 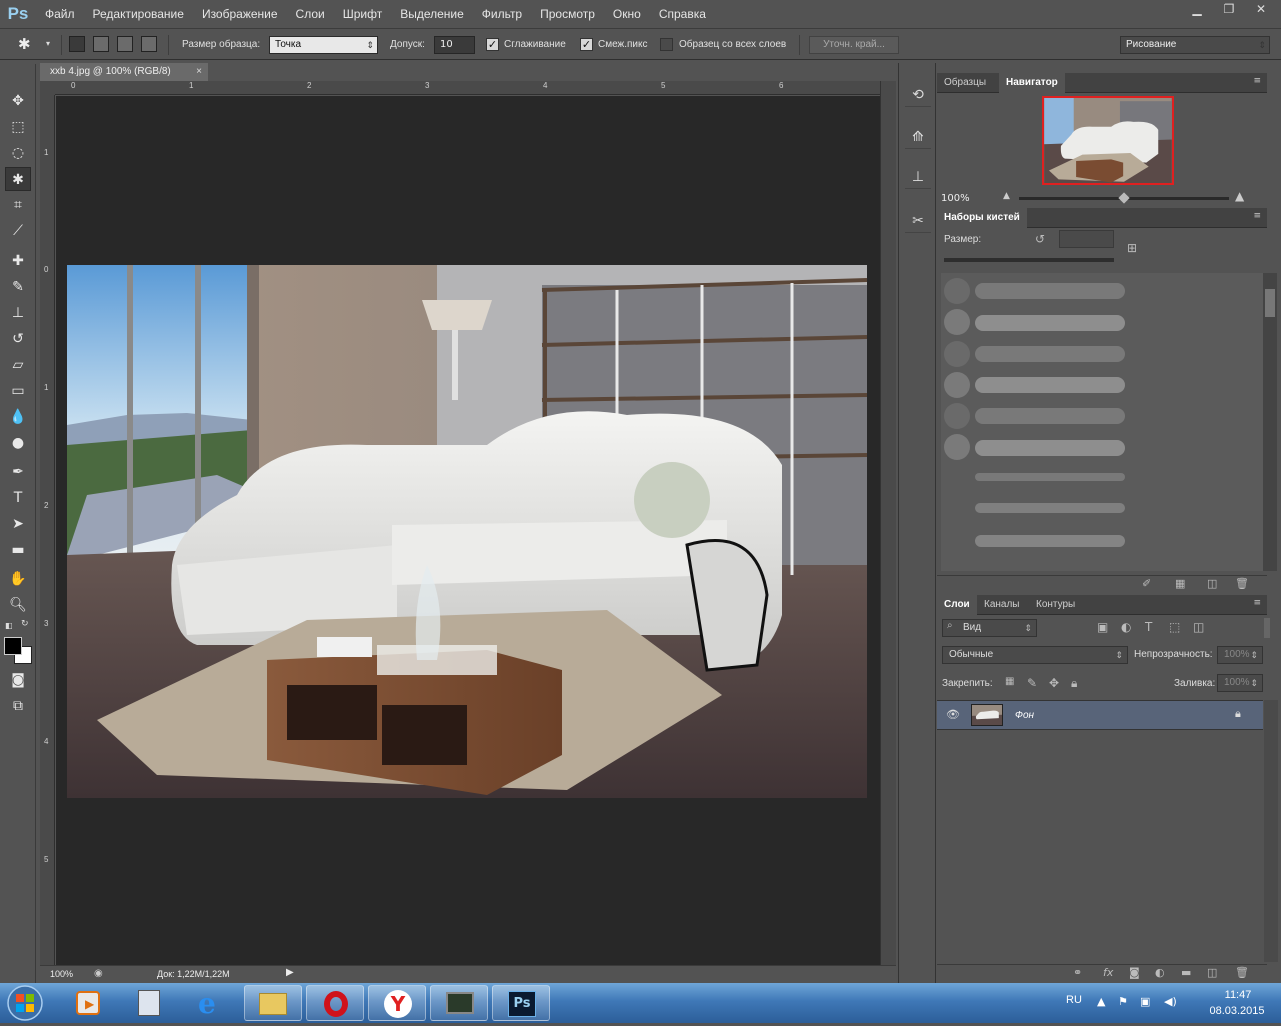 I want to click on all-layers-checkbox, so click(x=666, y=44).